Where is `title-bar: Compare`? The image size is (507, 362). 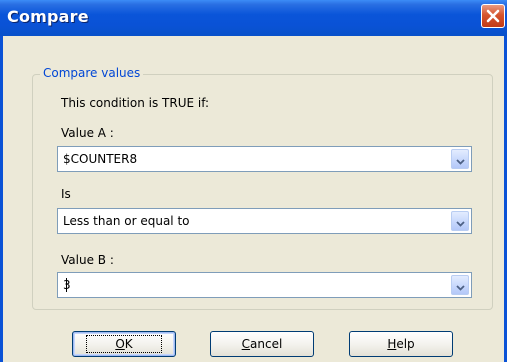
title-bar: Compare is located at coordinates (253, 18).